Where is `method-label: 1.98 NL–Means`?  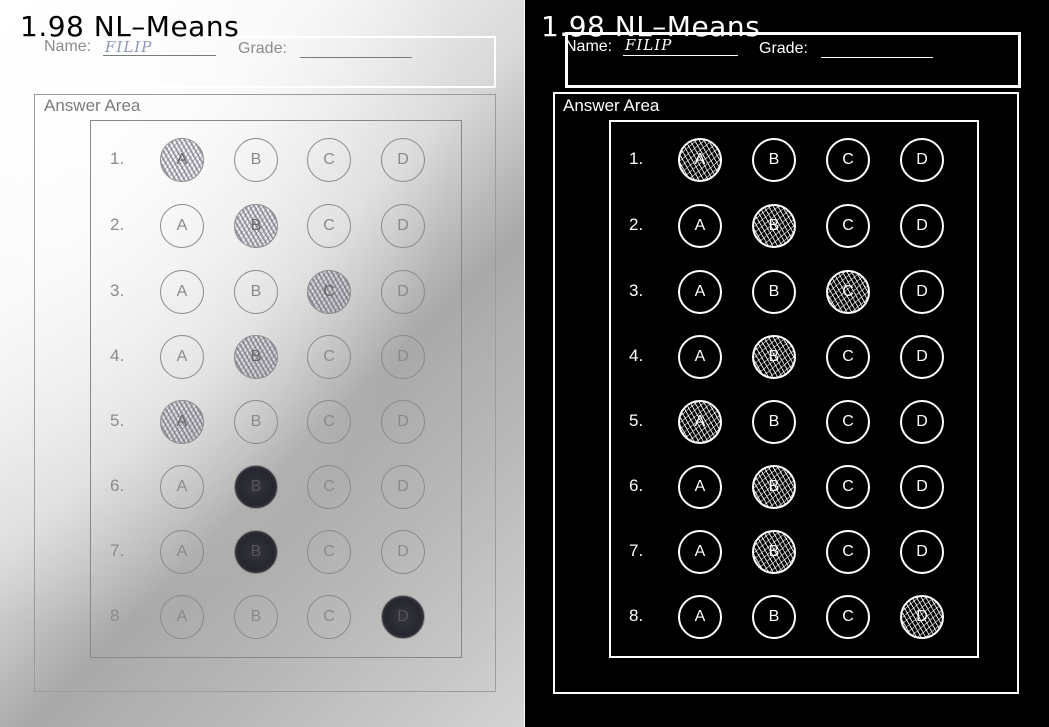 method-label: 1.98 NL–Means is located at coordinates (651, 26).